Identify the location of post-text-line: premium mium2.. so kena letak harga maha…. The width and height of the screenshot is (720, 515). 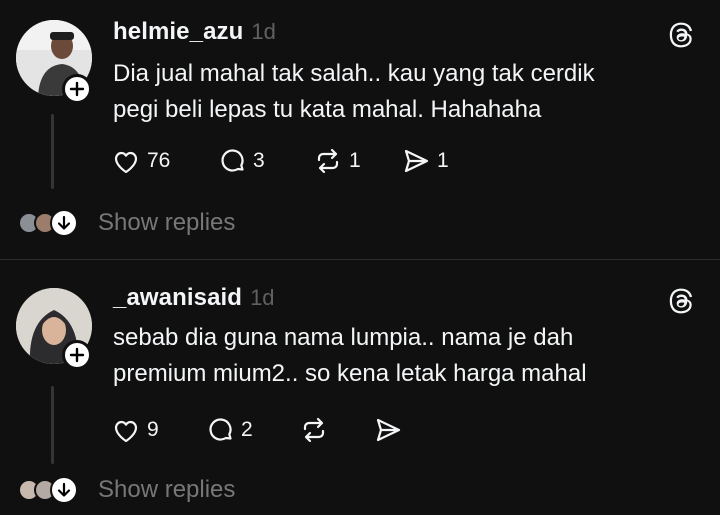
(350, 373).